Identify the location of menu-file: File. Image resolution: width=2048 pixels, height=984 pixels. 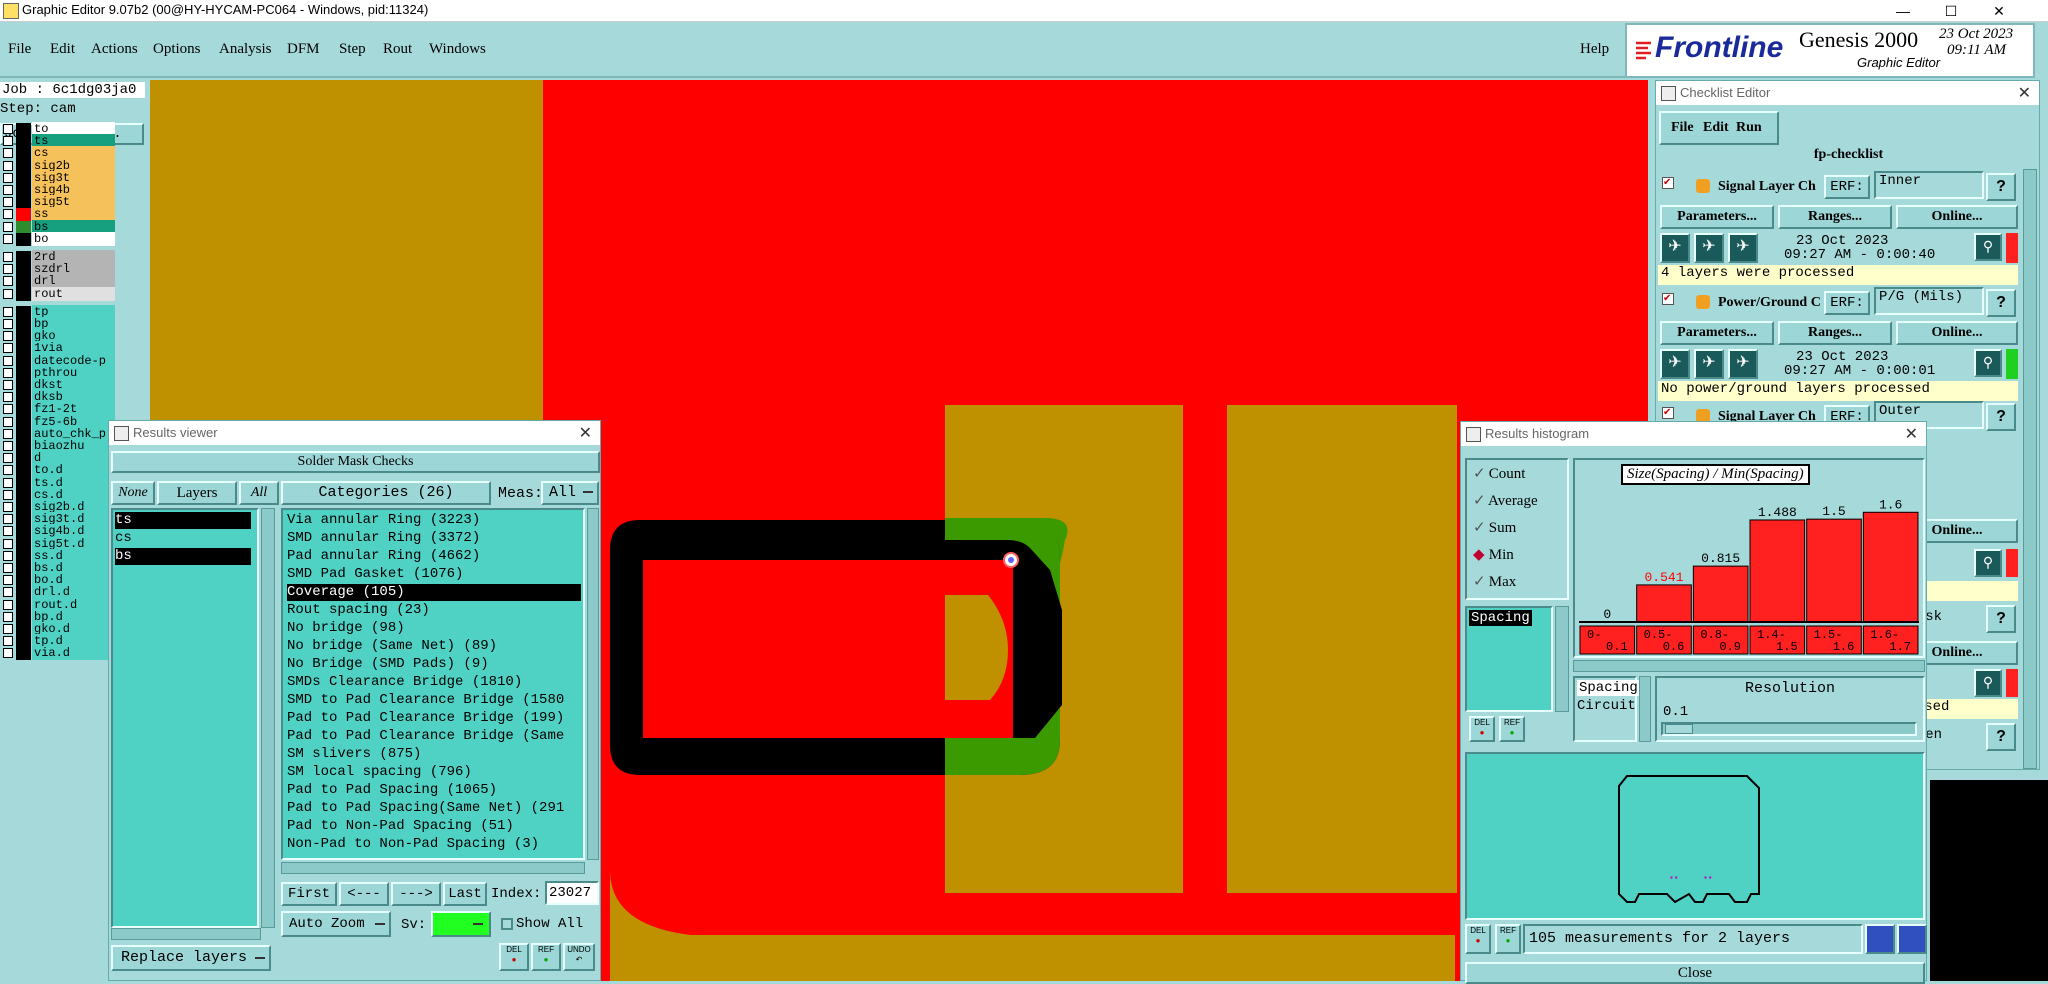
(19, 49).